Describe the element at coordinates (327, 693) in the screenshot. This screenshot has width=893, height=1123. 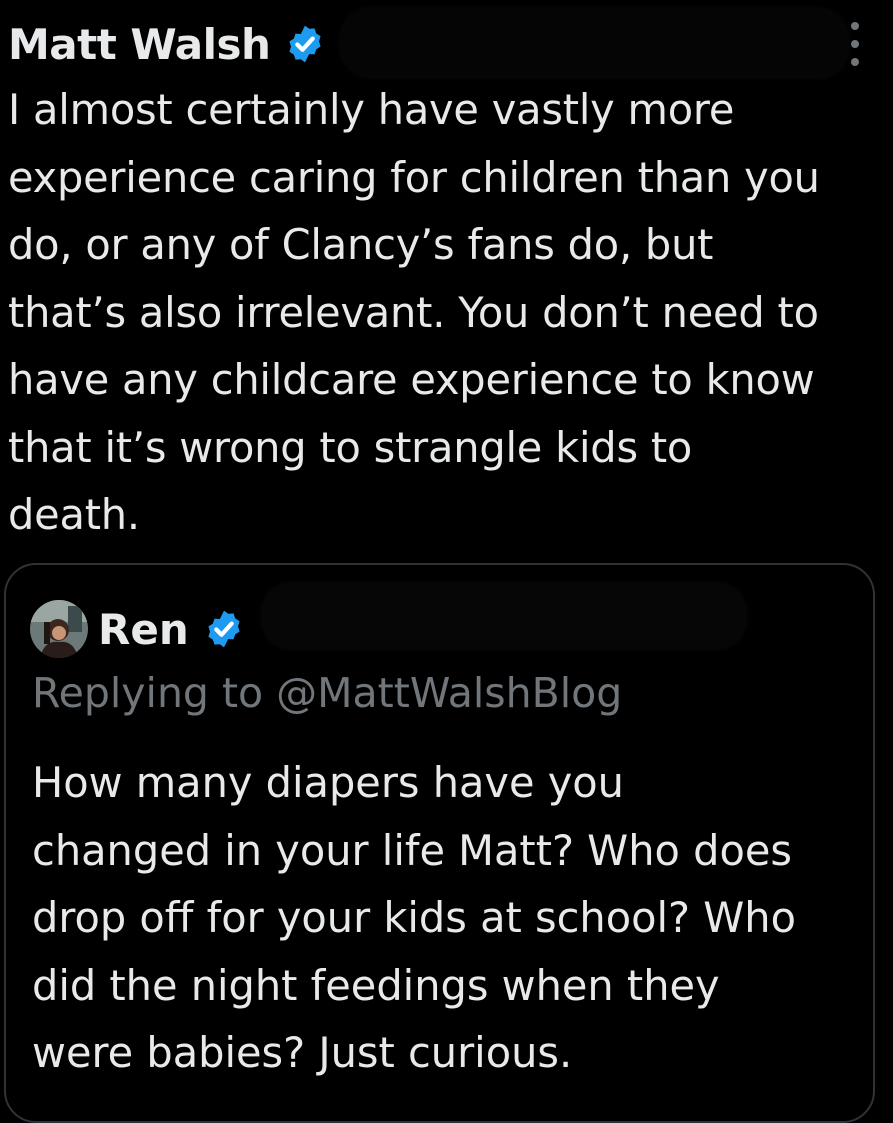
I see `replying-to-label: Replying to @MattWalshBlog` at that location.